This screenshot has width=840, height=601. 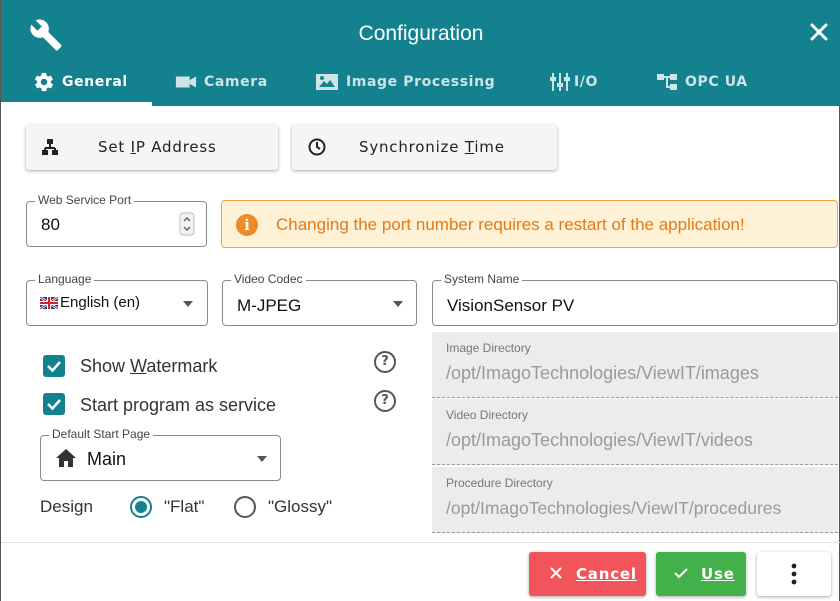 I want to click on home-icon, so click(x=66, y=458).